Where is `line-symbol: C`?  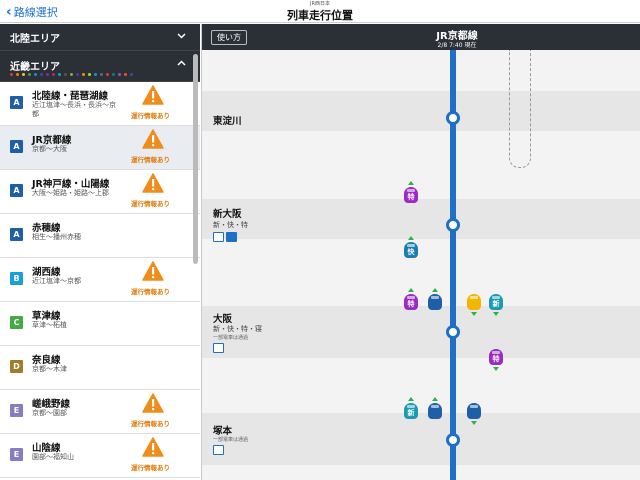
line-symbol: C is located at coordinates (16, 322).